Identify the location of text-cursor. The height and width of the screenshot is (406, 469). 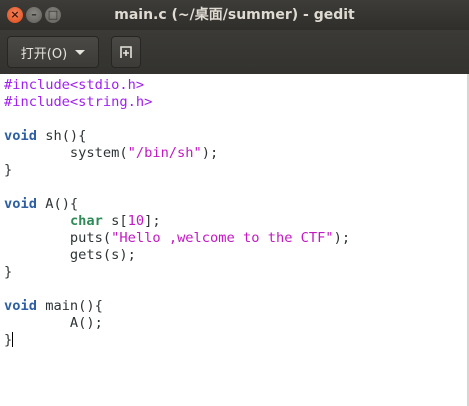
(13, 339).